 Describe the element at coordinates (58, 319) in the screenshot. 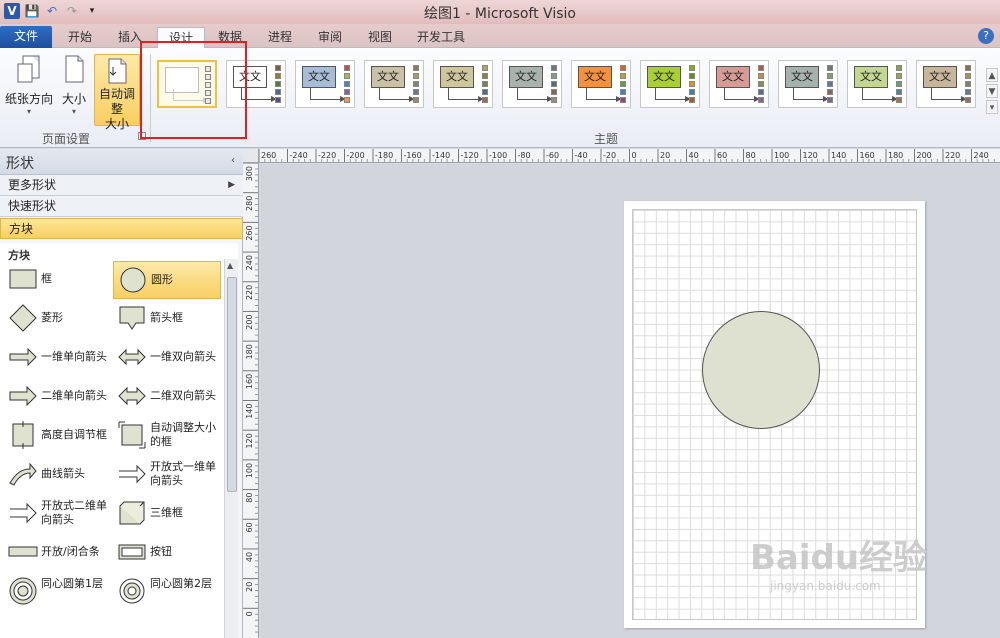

I see `shape-item: 菱形` at that location.